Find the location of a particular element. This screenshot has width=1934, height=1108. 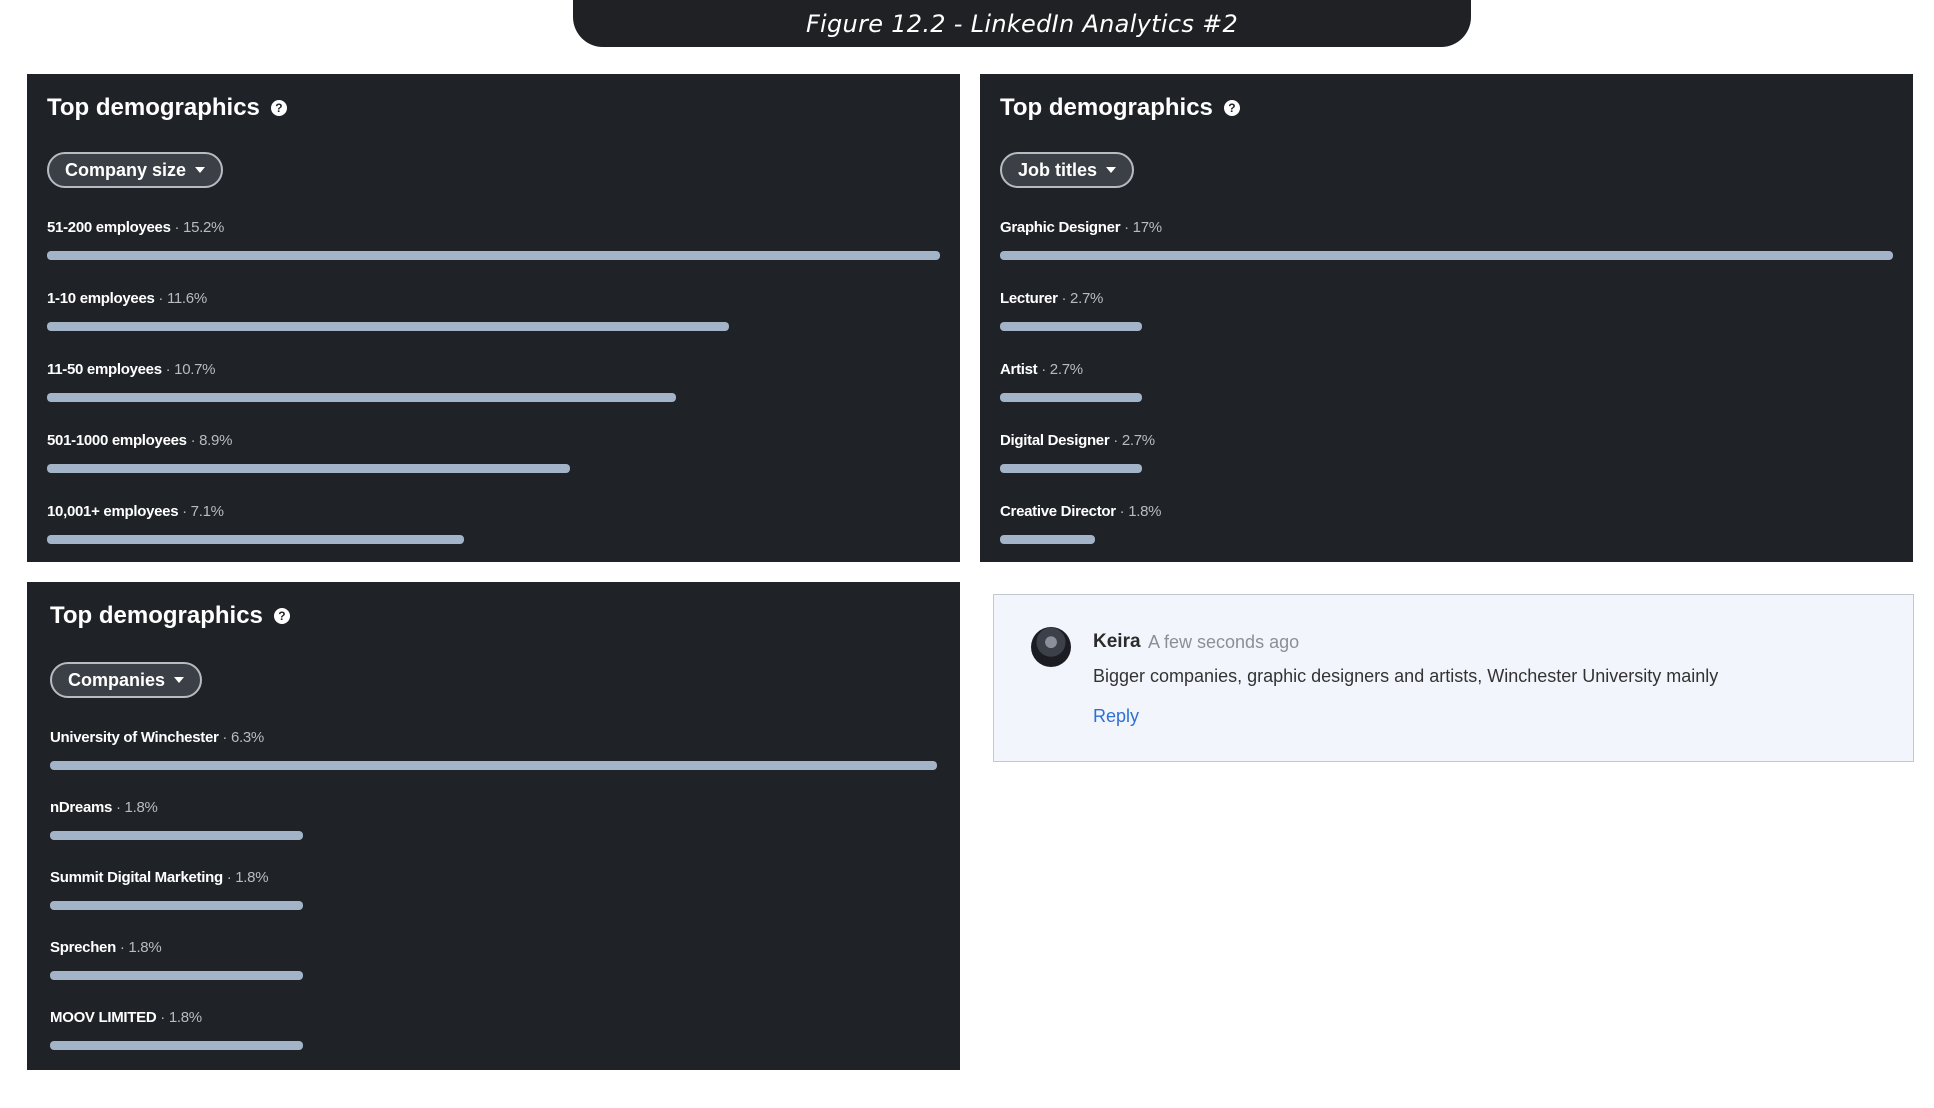

demographic-row: MOOV LIMITED · 1.8% is located at coordinates (493, 1029).